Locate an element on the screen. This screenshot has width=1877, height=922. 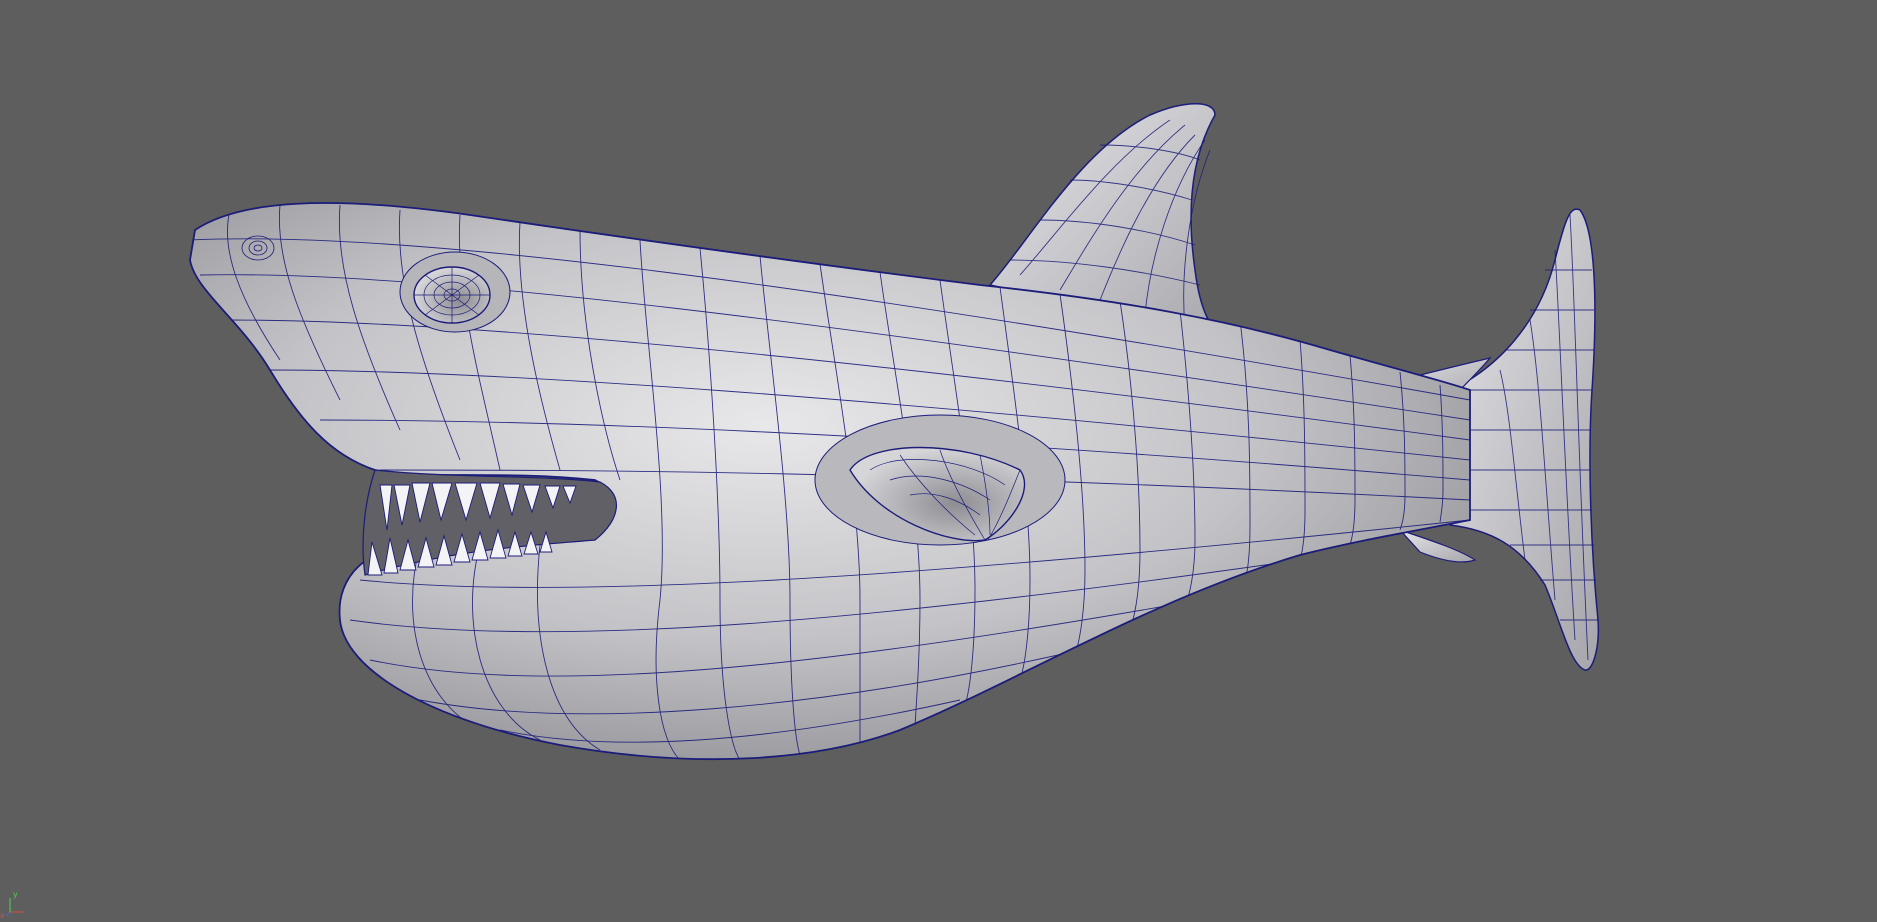
gill-pit is located at coordinates (940, 480).